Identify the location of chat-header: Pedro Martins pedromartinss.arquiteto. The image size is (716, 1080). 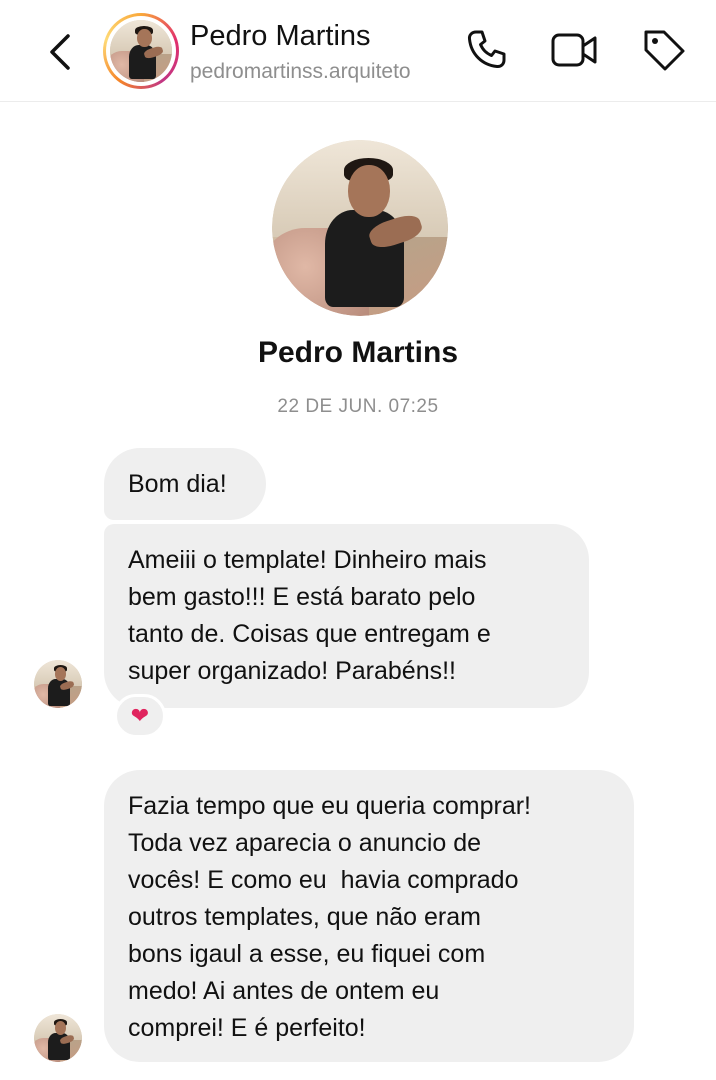
(358, 51).